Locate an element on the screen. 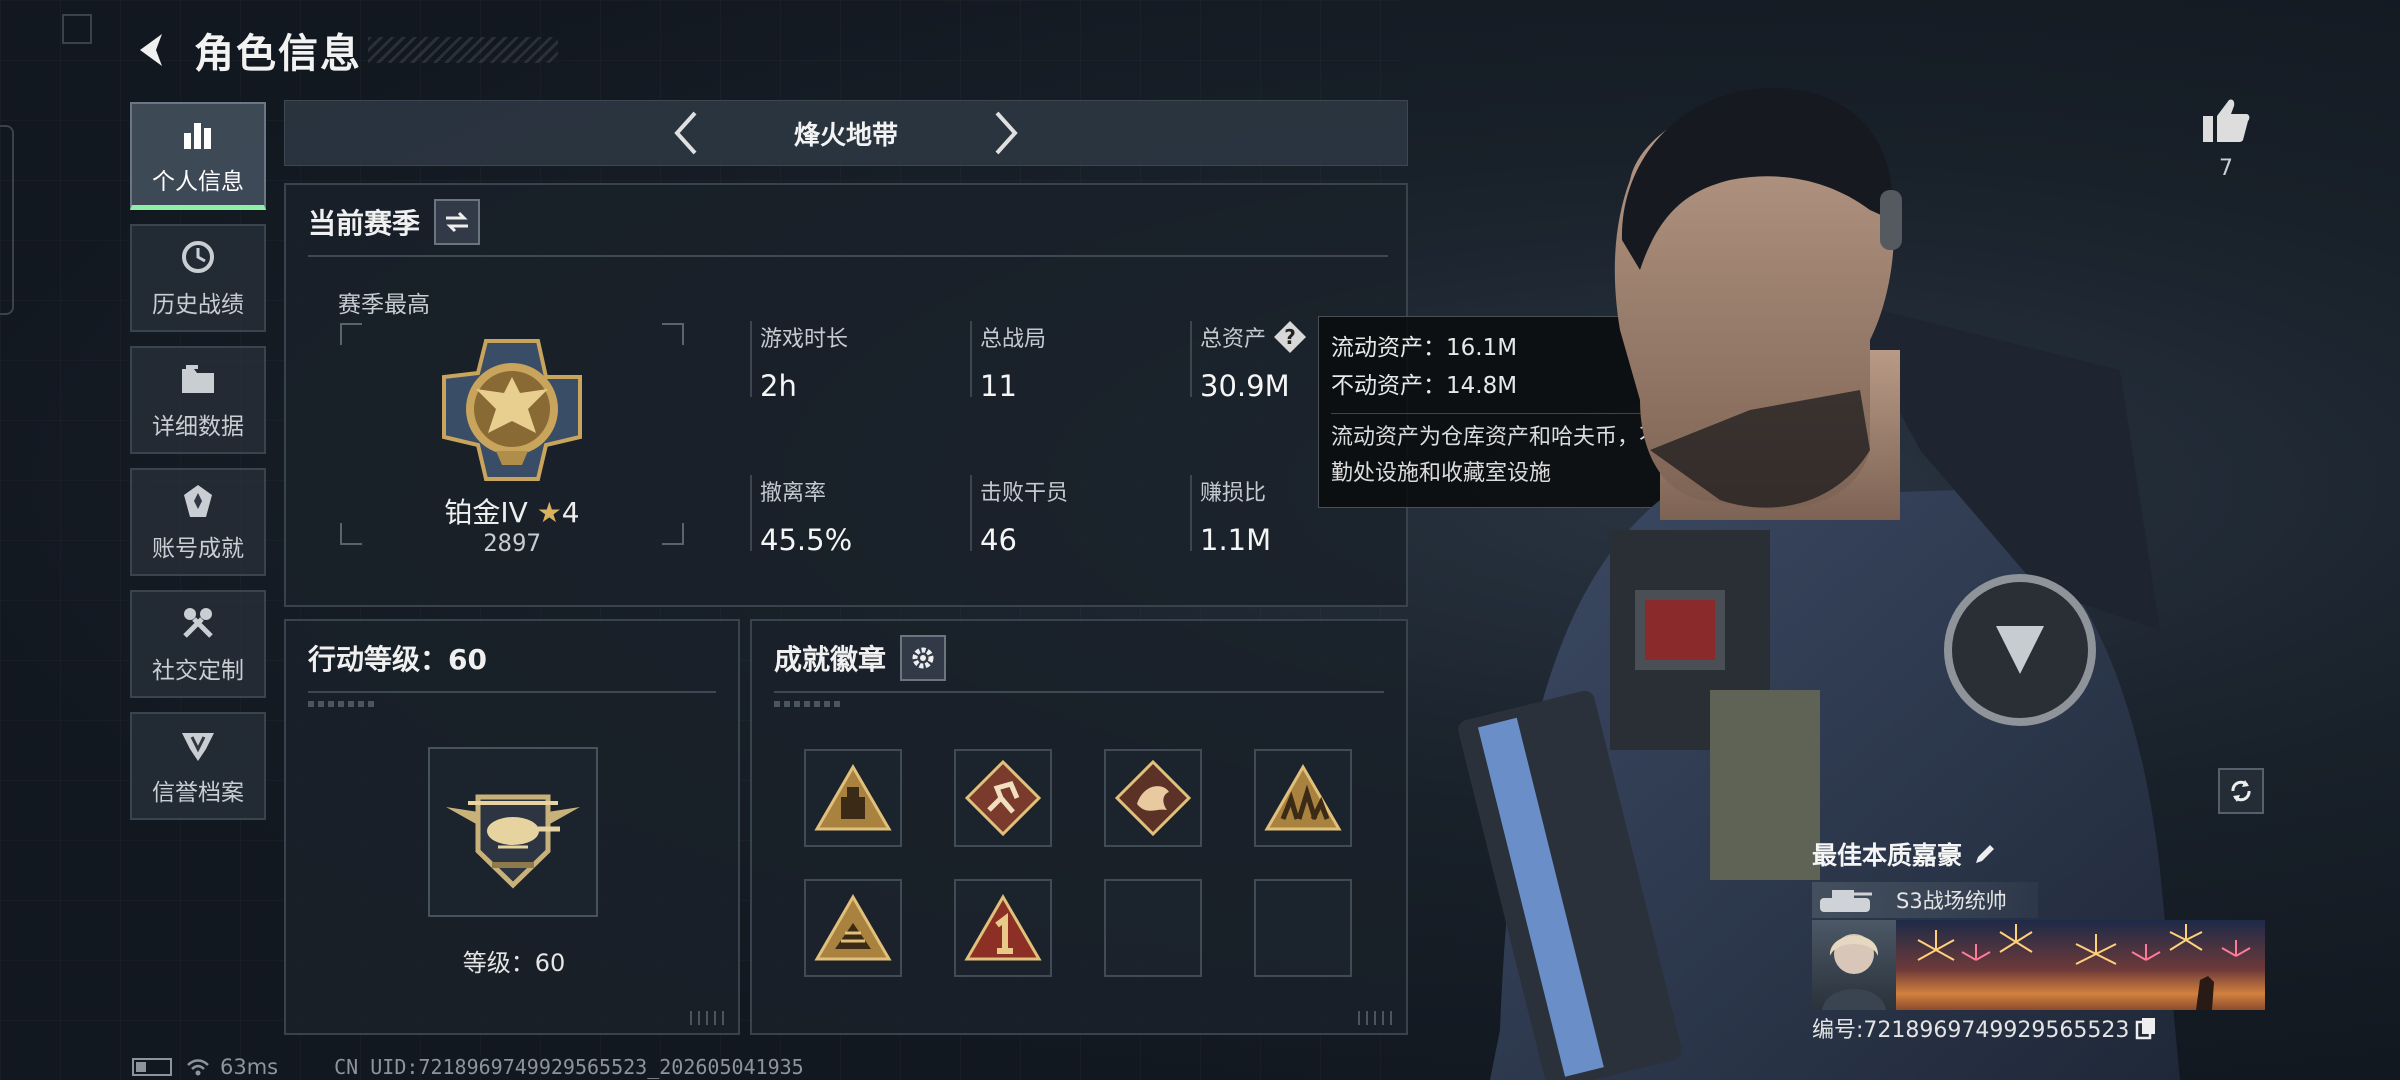  avatar is located at coordinates (1854, 965).